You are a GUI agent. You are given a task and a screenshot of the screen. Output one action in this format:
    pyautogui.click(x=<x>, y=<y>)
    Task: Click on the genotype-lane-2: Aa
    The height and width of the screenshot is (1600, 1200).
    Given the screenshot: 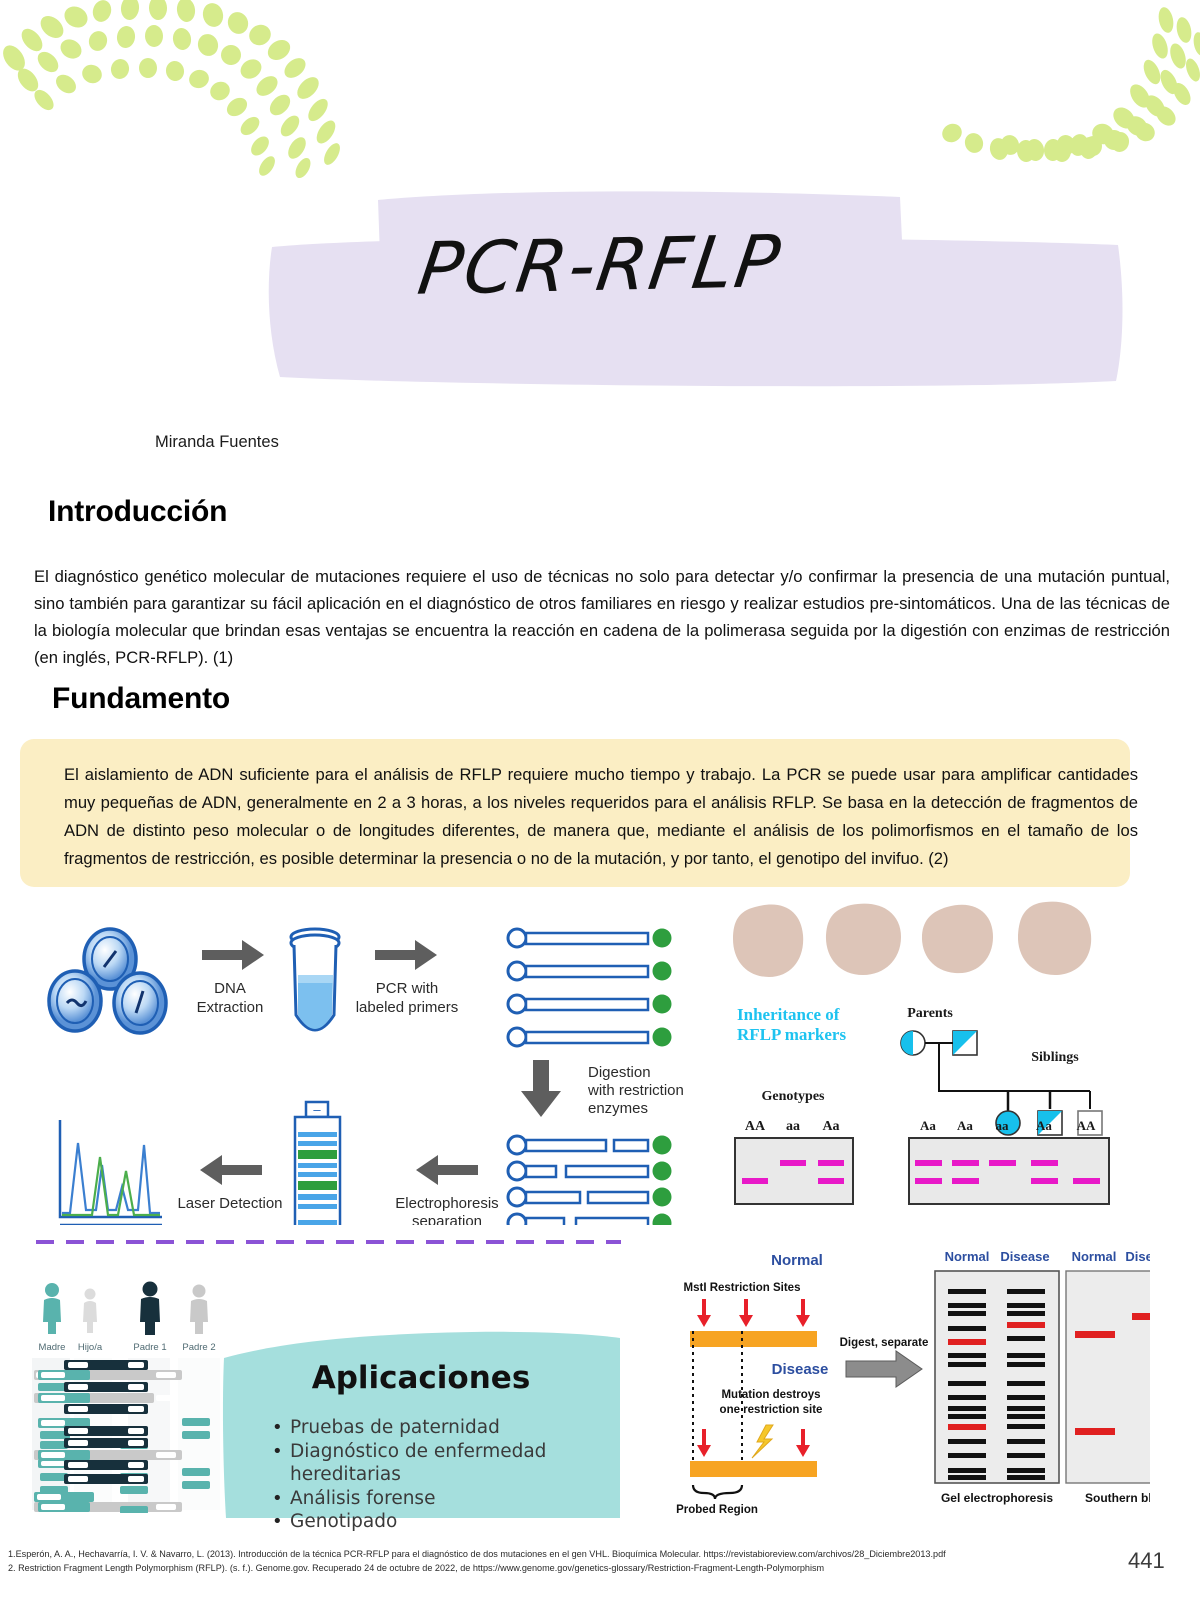 What is the action you would take?
    pyautogui.click(x=830, y=1126)
    